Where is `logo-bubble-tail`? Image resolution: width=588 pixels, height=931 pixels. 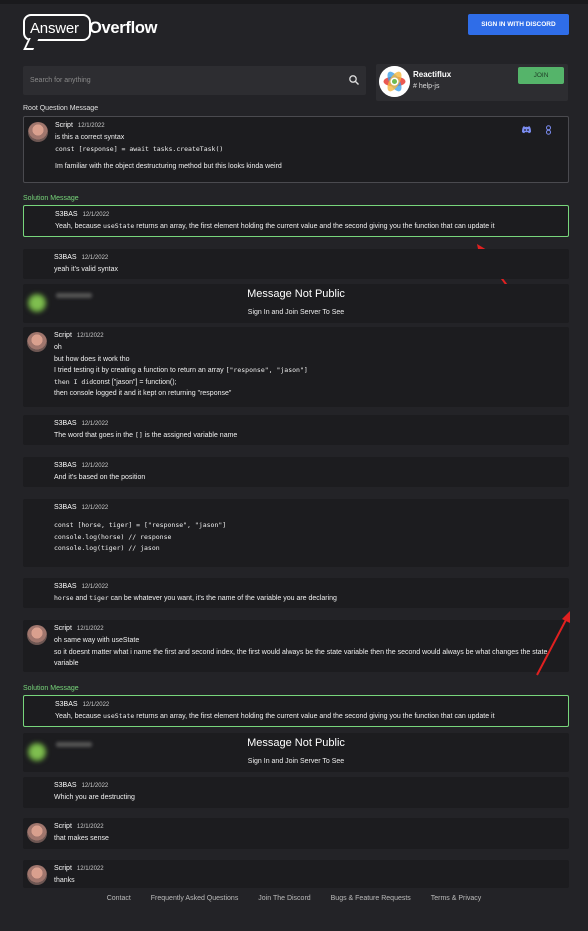
logo-bubble-tail is located at coordinates (31, 44).